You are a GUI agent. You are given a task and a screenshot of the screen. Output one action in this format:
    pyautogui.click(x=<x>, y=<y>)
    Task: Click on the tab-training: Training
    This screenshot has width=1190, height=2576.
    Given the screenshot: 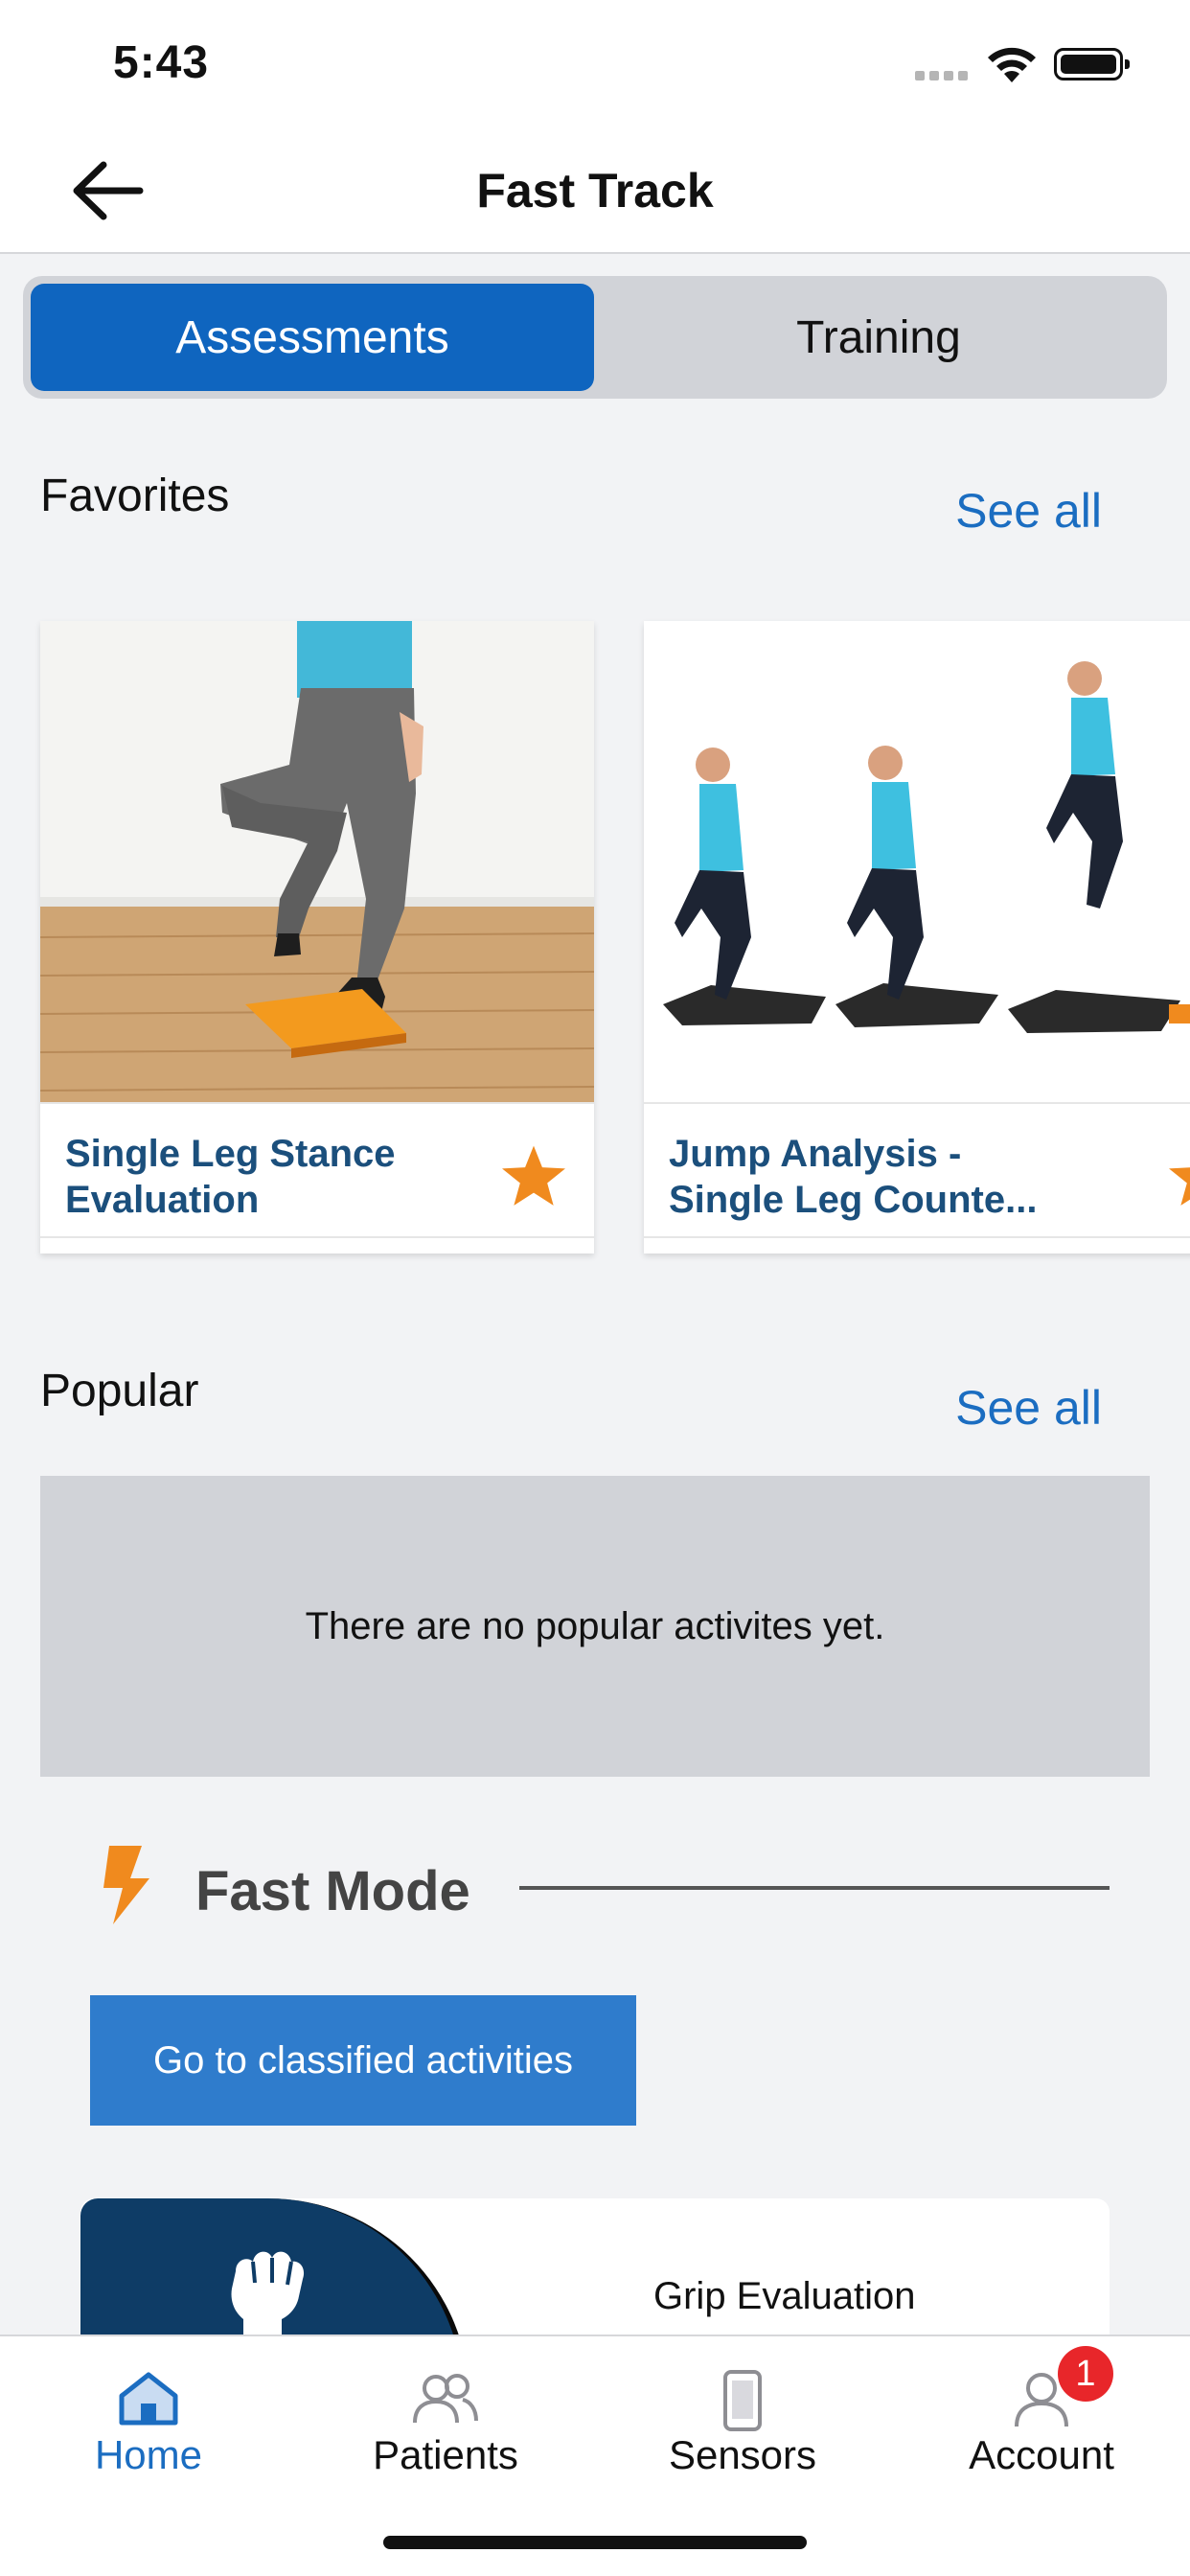 What is the action you would take?
    pyautogui.click(x=879, y=337)
    